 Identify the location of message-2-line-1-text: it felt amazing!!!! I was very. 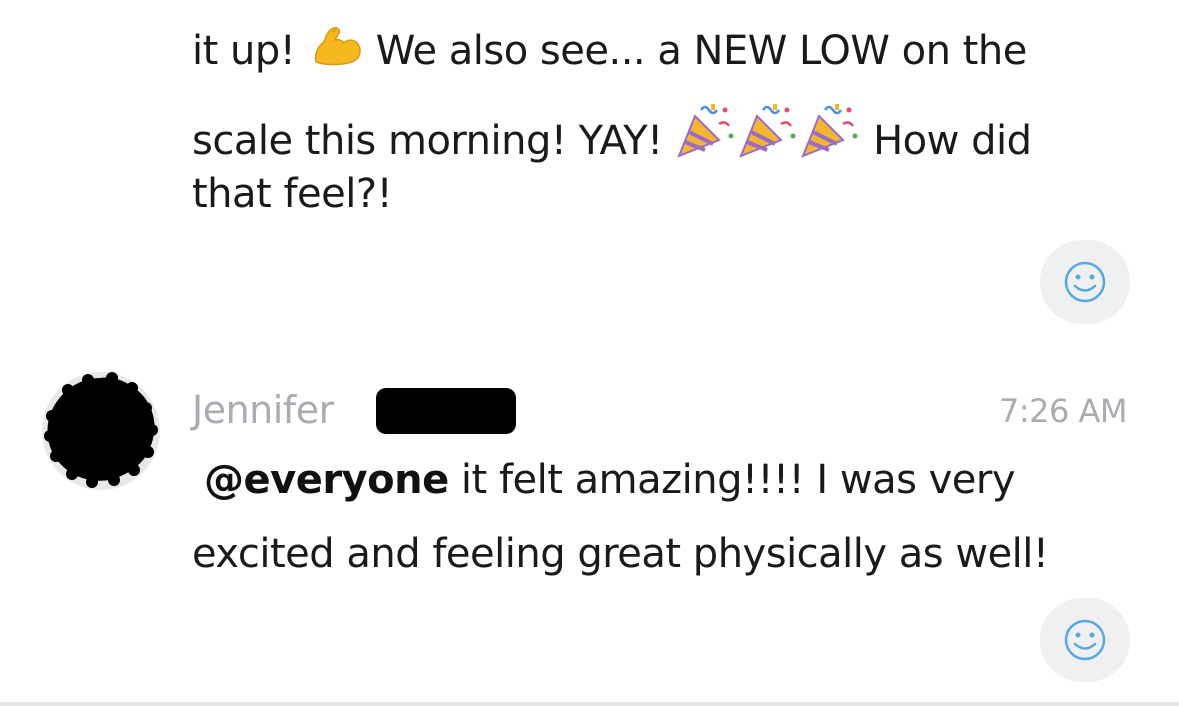
(732, 480).